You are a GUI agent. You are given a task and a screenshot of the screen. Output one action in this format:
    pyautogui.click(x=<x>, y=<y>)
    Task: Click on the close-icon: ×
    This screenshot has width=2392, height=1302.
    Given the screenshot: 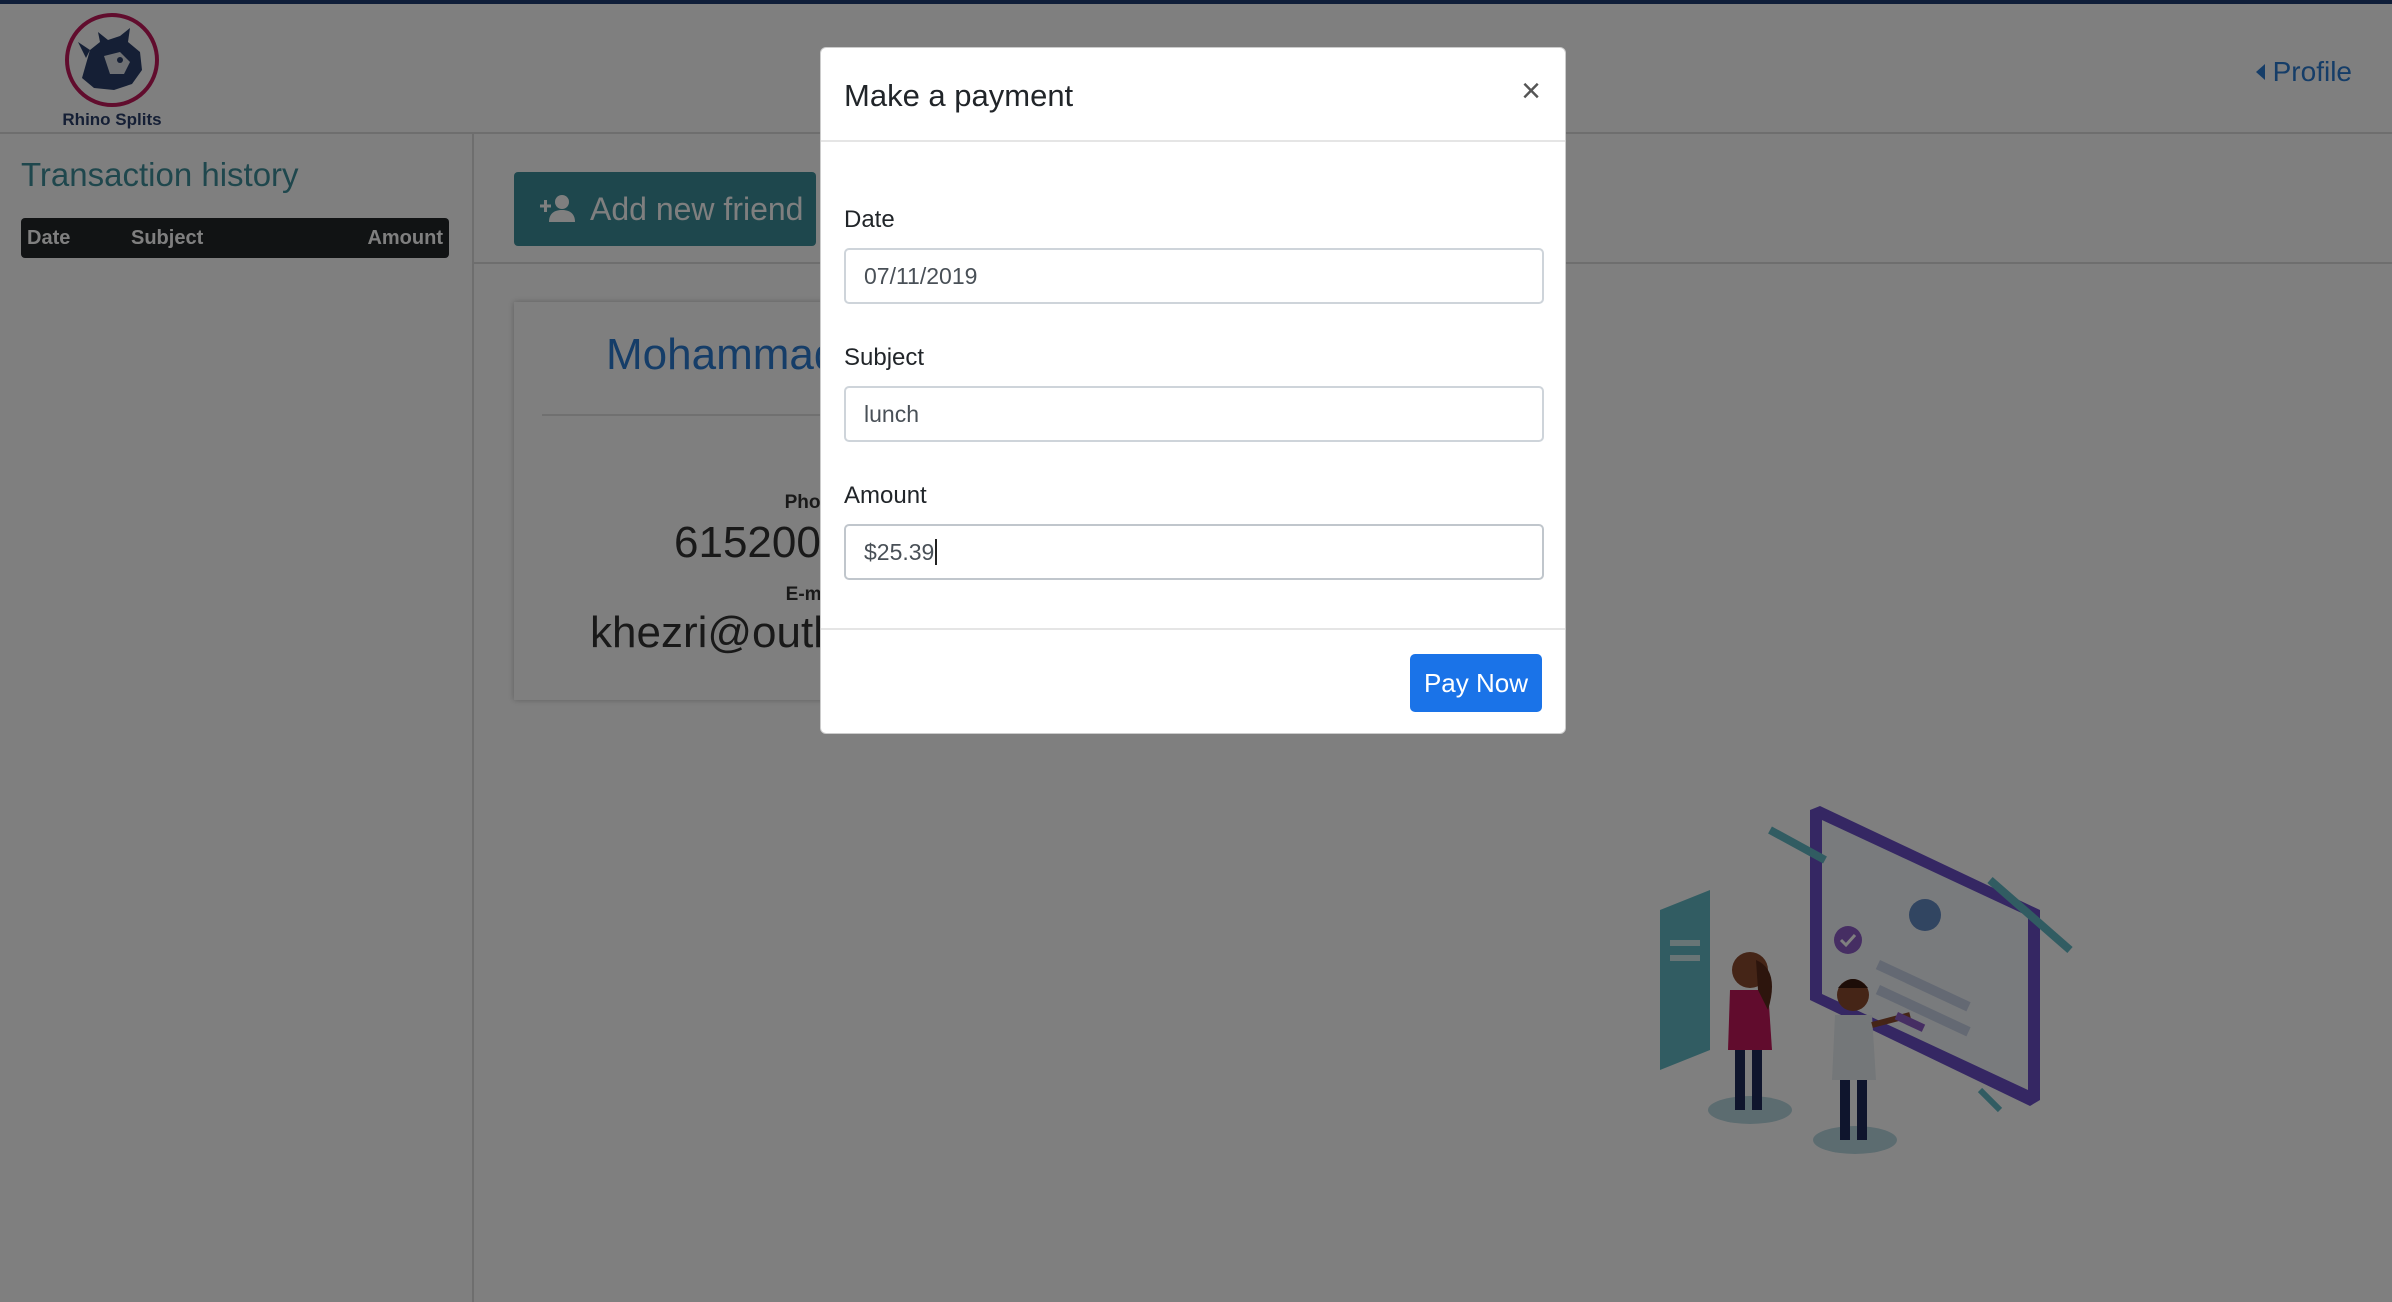 What is the action you would take?
    pyautogui.click(x=1531, y=91)
    